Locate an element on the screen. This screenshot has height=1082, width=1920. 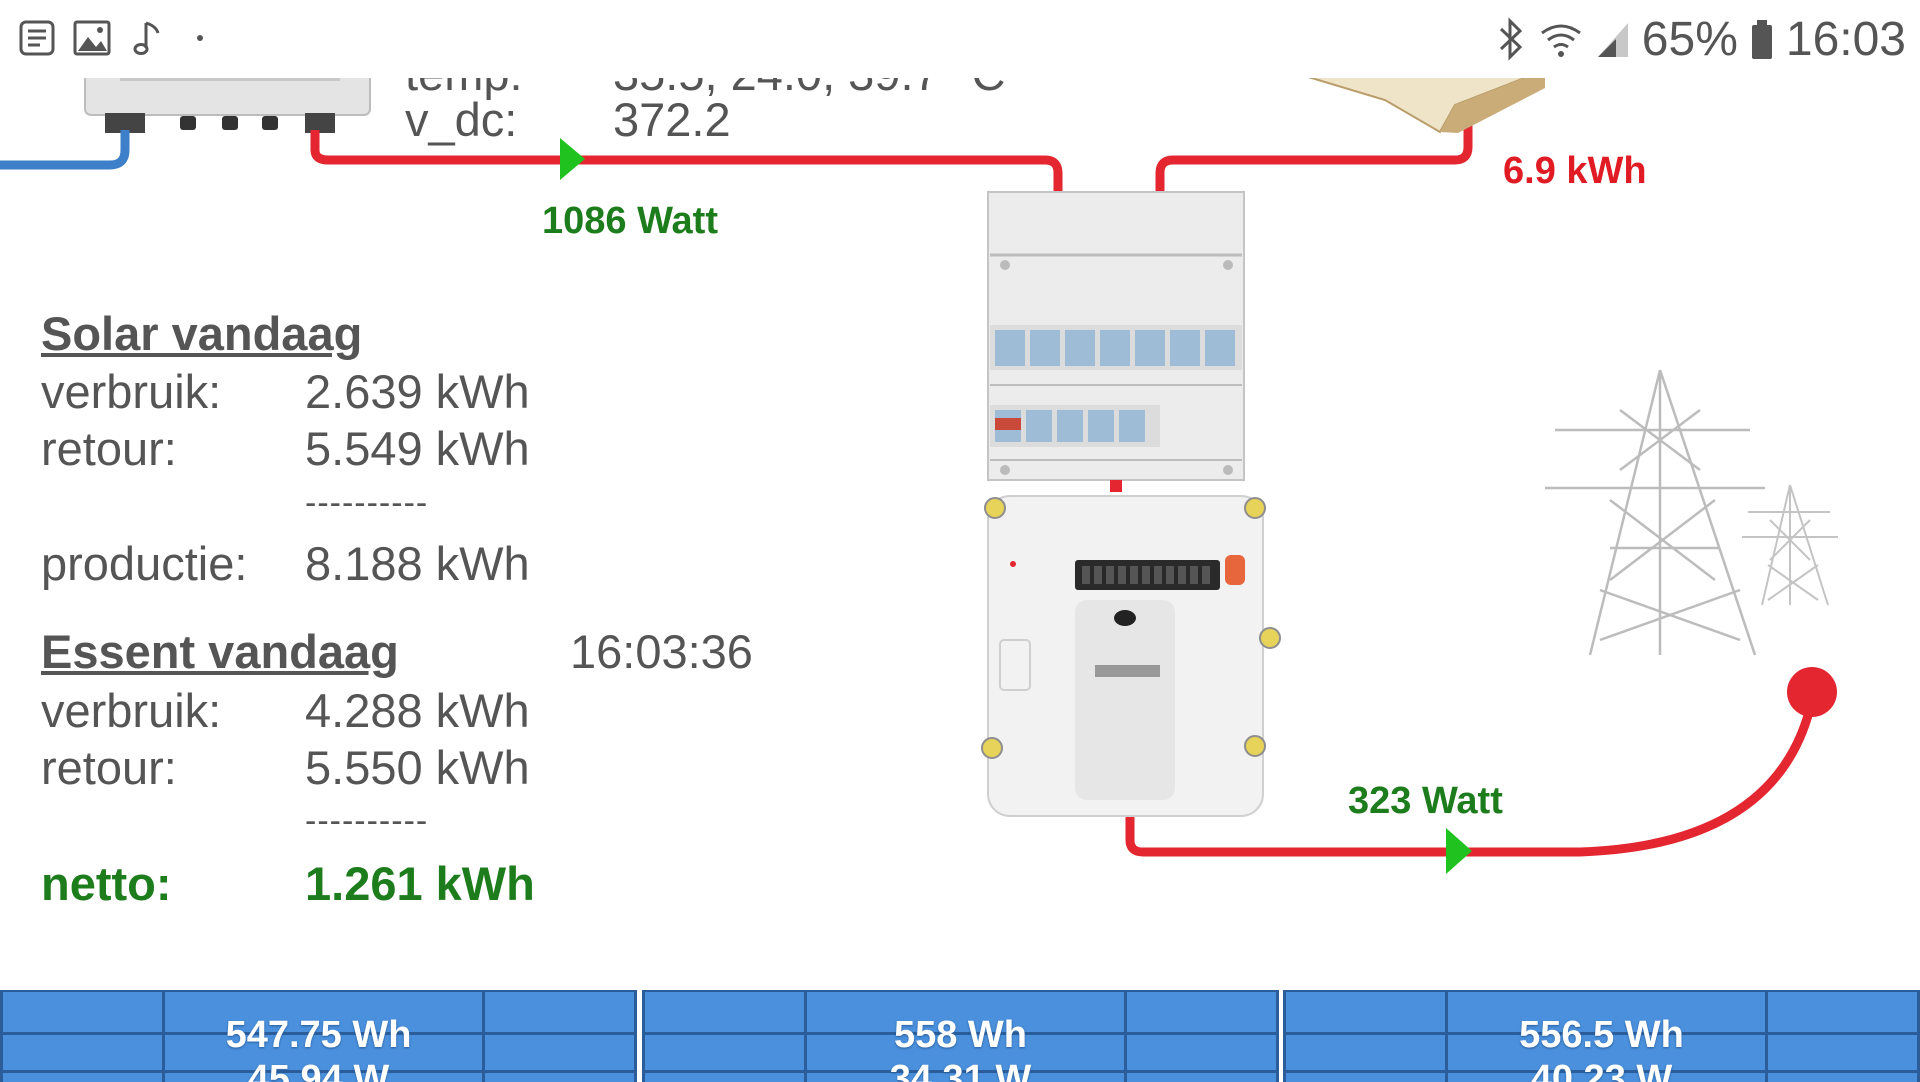
bluetooth-icon is located at coordinates (1510, 39).